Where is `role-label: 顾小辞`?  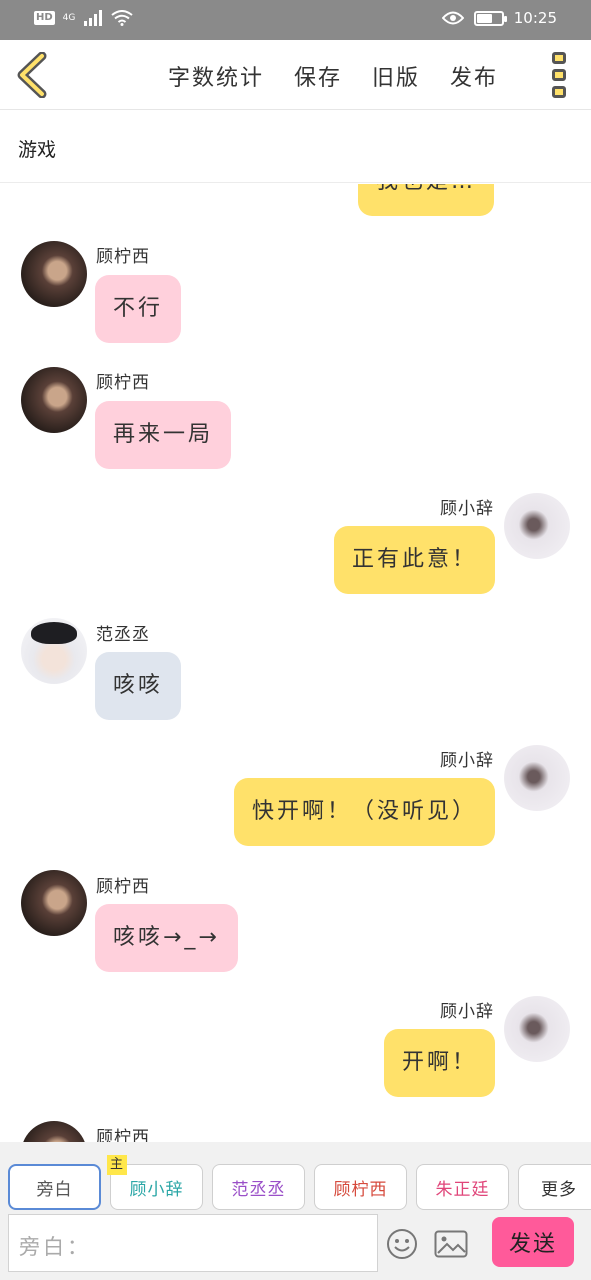
role-label: 顾小辞 is located at coordinates (156, 1189).